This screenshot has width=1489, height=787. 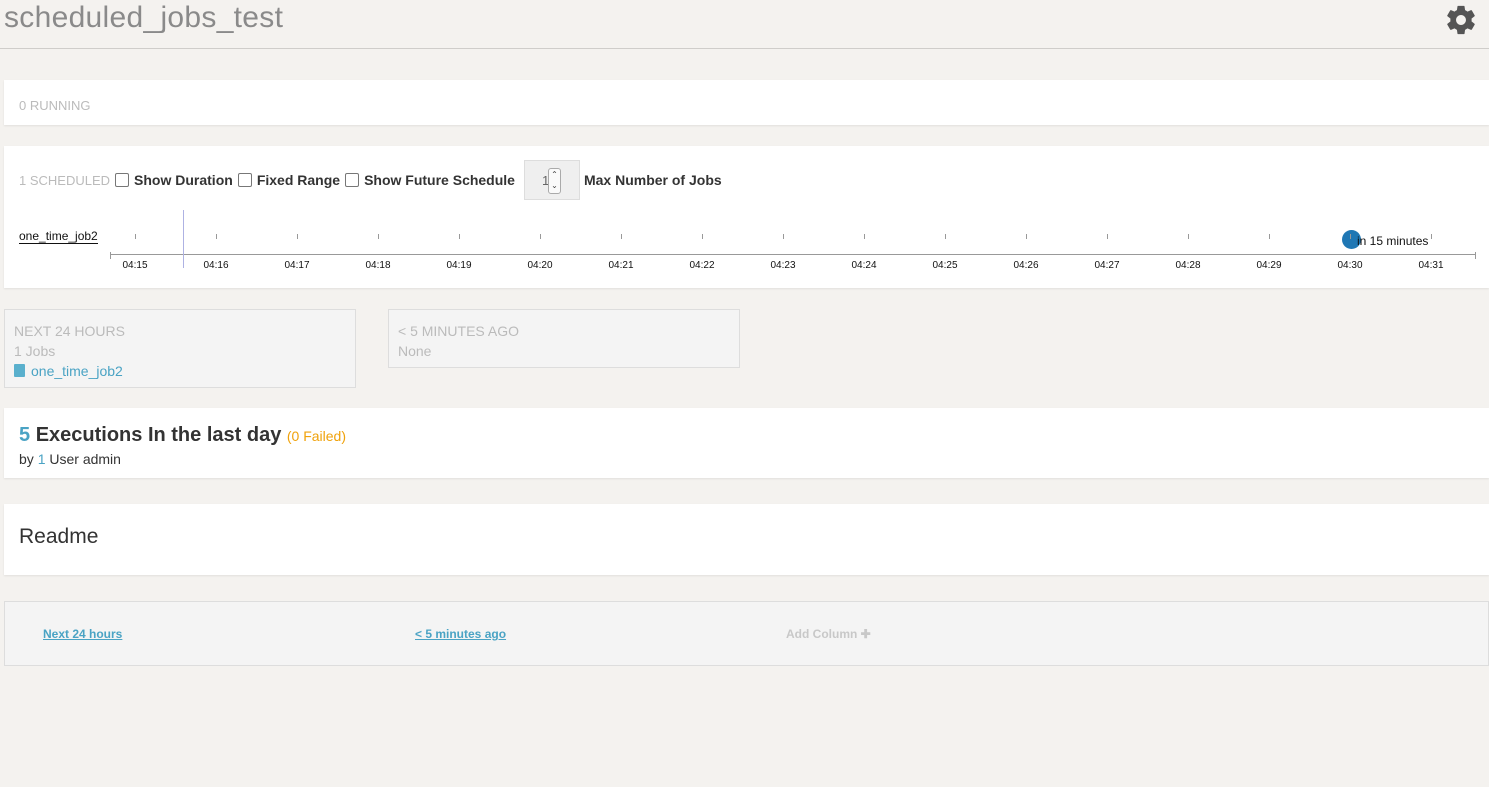 What do you see at coordinates (316, 436) in the screenshot?
I see `failed-count: (0 Failed)` at bounding box center [316, 436].